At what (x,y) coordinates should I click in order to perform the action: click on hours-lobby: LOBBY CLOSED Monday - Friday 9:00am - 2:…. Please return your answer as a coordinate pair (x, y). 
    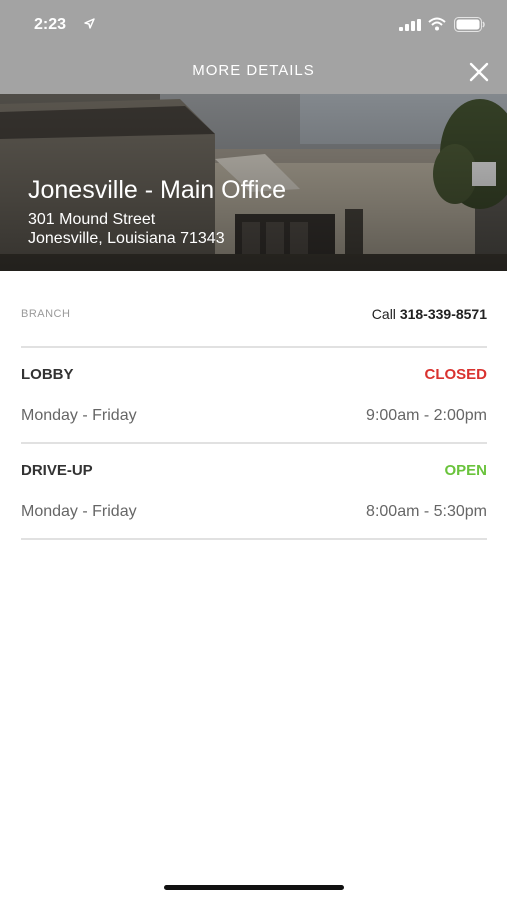
    Looking at the image, I should click on (254, 396).